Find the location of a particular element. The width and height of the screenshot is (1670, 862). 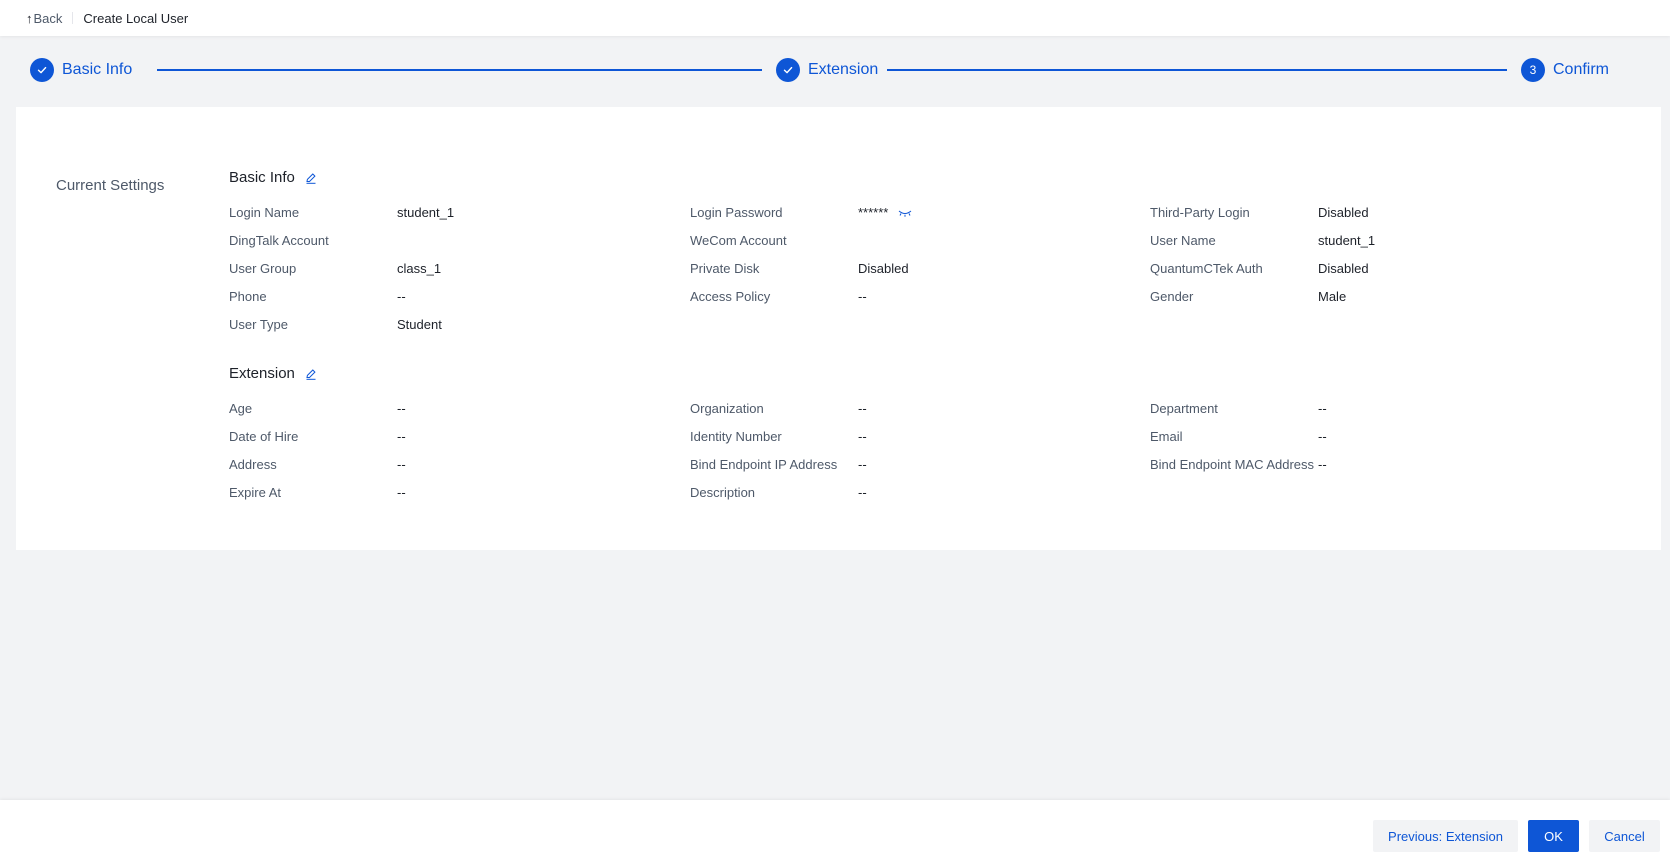

field-label: QuantumCTek Auth is located at coordinates (1206, 268).